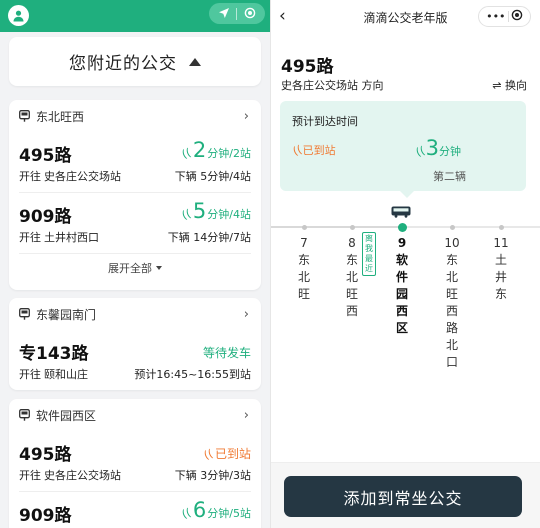  I want to click on stop-column: 11 土井东, so click(501, 269).